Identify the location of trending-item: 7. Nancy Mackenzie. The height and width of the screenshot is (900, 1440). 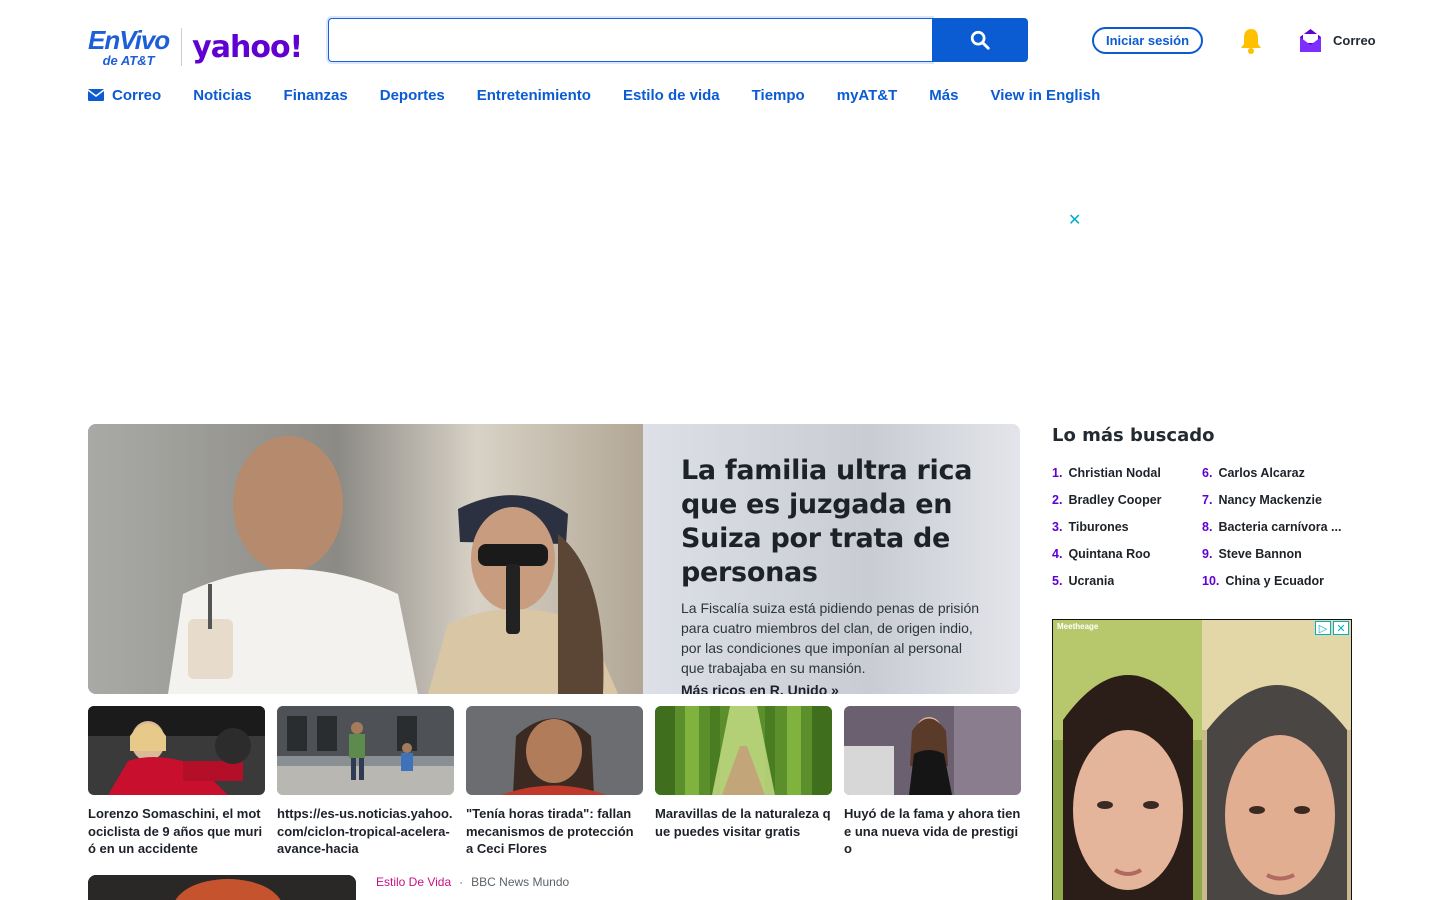
(1277, 500).